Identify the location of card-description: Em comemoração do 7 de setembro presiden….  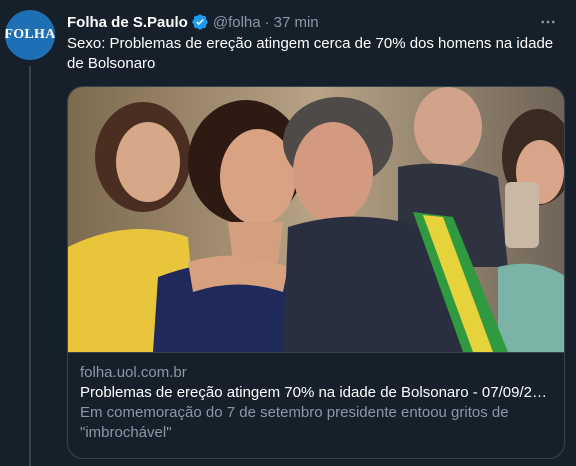
(294, 422).